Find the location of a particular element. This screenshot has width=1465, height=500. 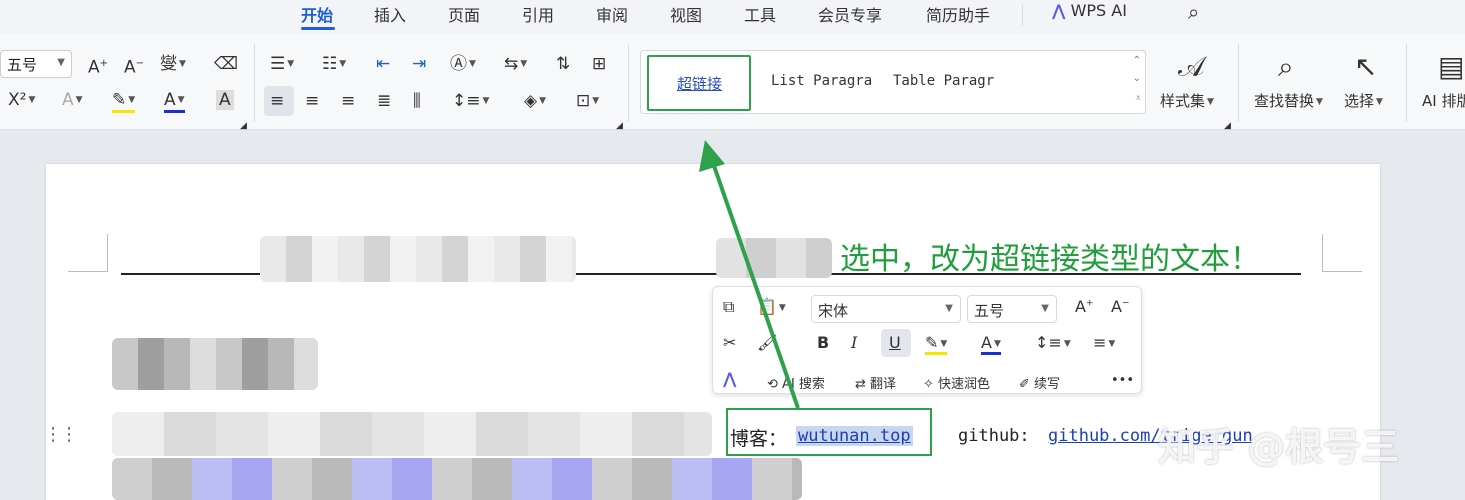

superscript-icon: X² ▼ is located at coordinates (21, 100).